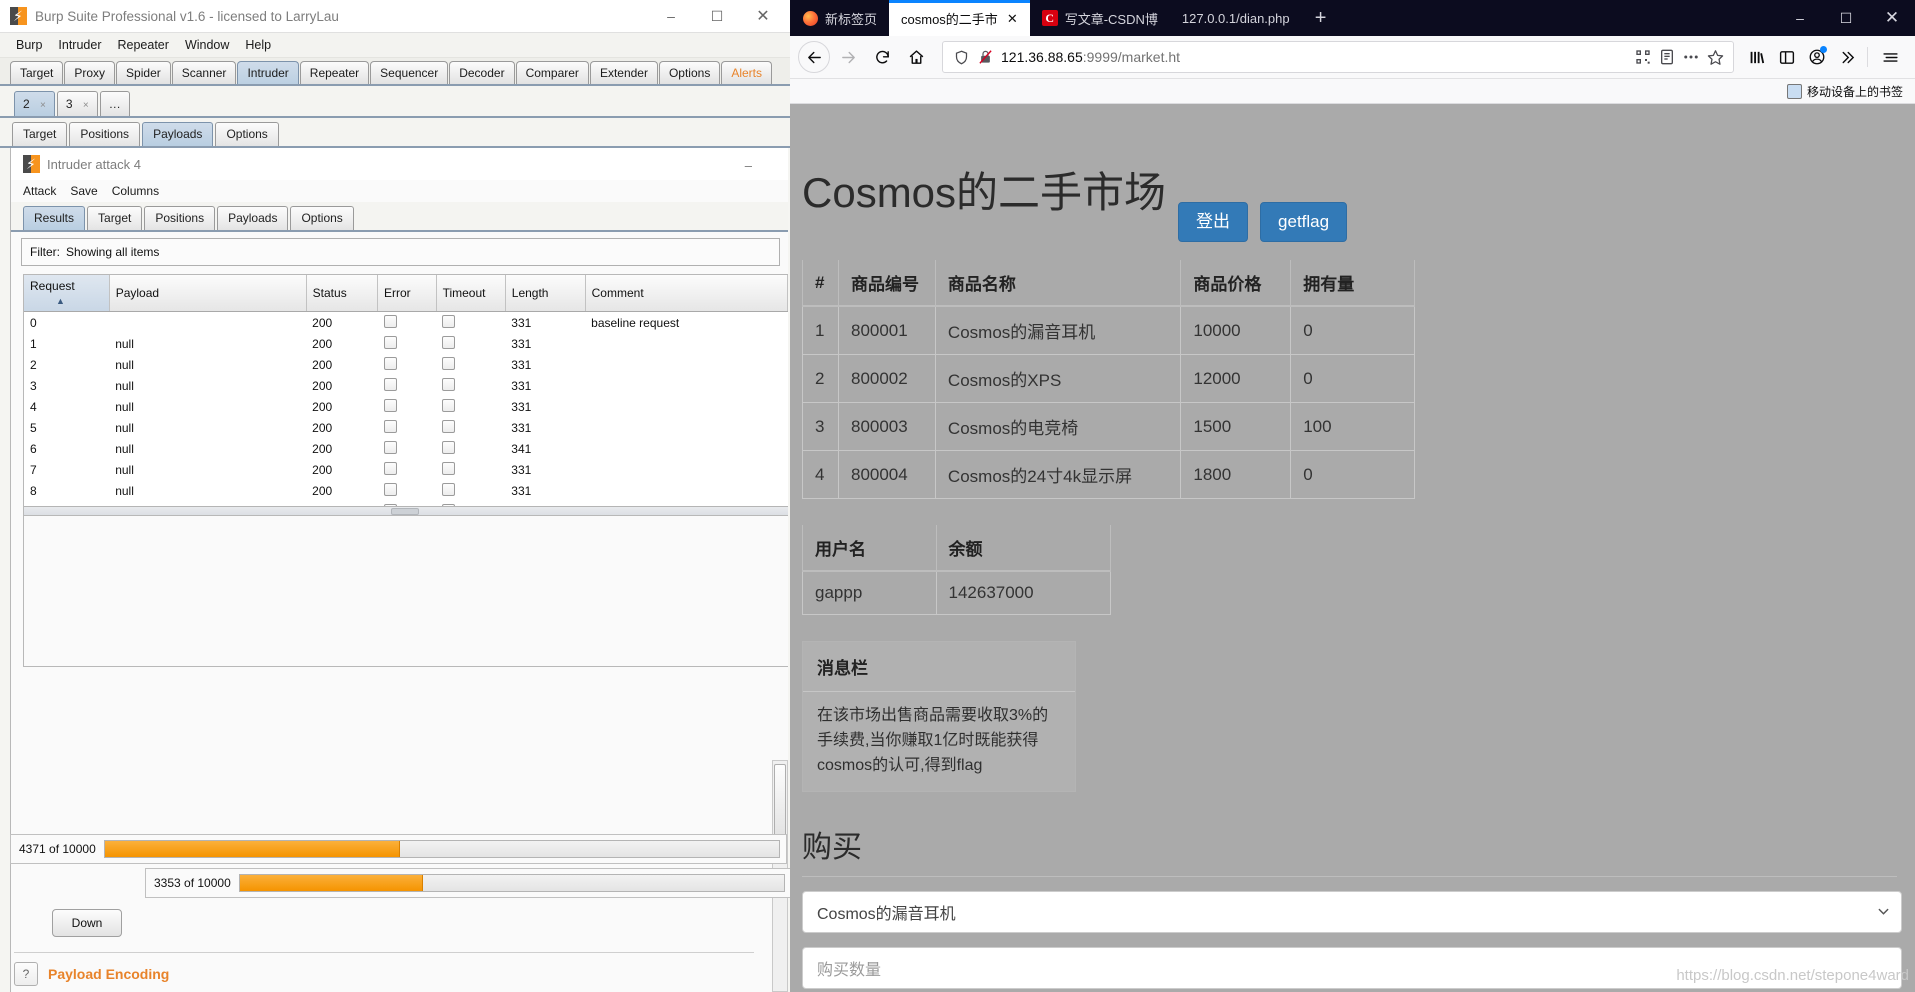 The height and width of the screenshot is (992, 1915). I want to click on col-payload: Payload, so click(208, 293).